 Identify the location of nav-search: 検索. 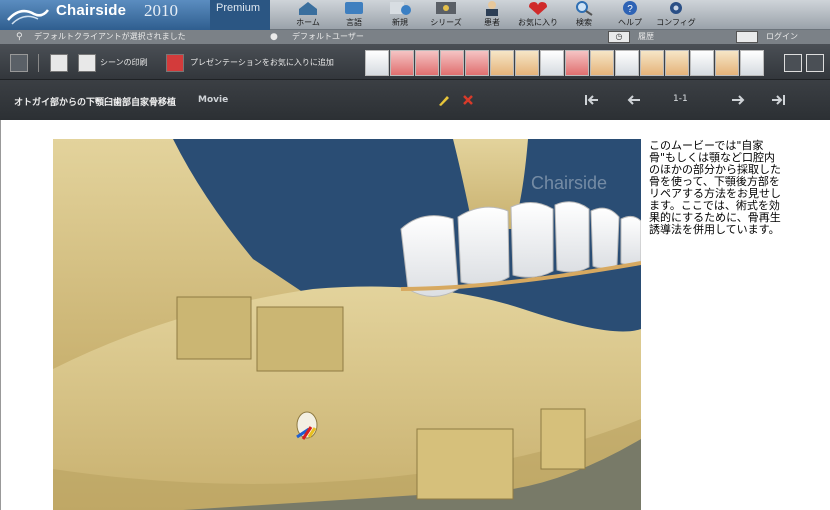
(584, 15).